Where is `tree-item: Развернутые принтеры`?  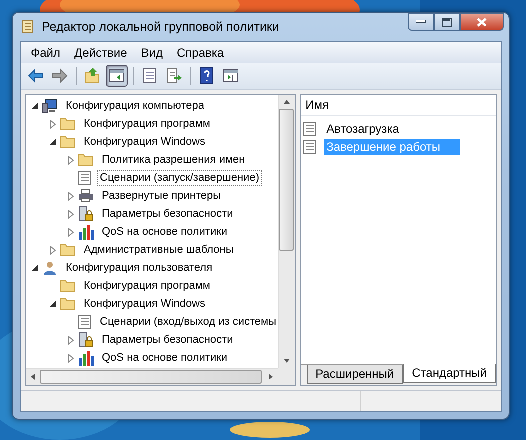
tree-item: Развернутые принтеры is located at coordinates (161, 196).